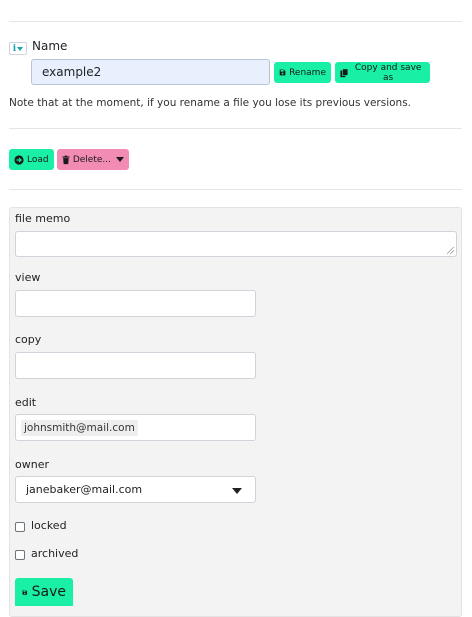 The width and height of the screenshot is (472, 617). What do you see at coordinates (79, 428) in the screenshot?
I see `edit-user-chip: johnsmith@mail.com` at bounding box center [79, 428].